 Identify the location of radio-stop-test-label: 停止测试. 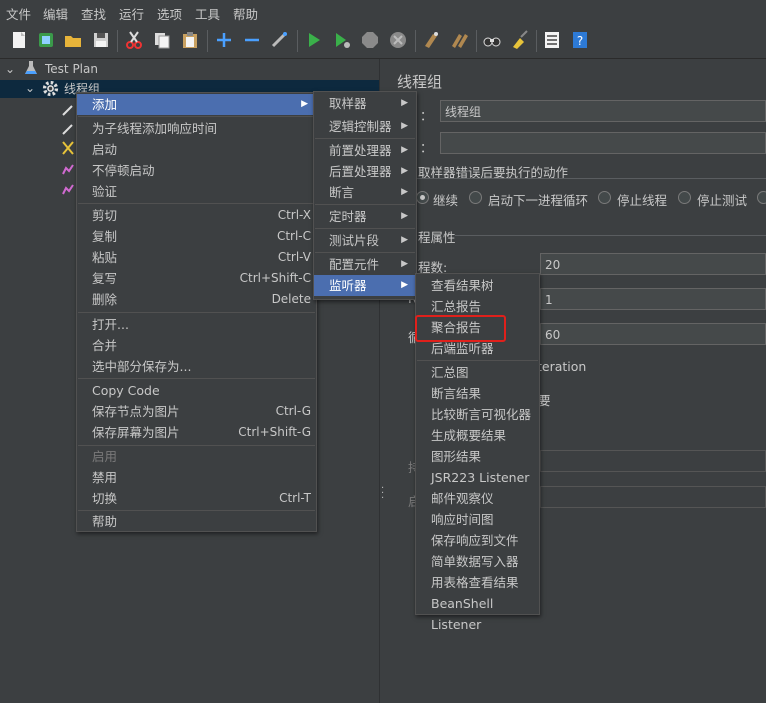
(722, 200).